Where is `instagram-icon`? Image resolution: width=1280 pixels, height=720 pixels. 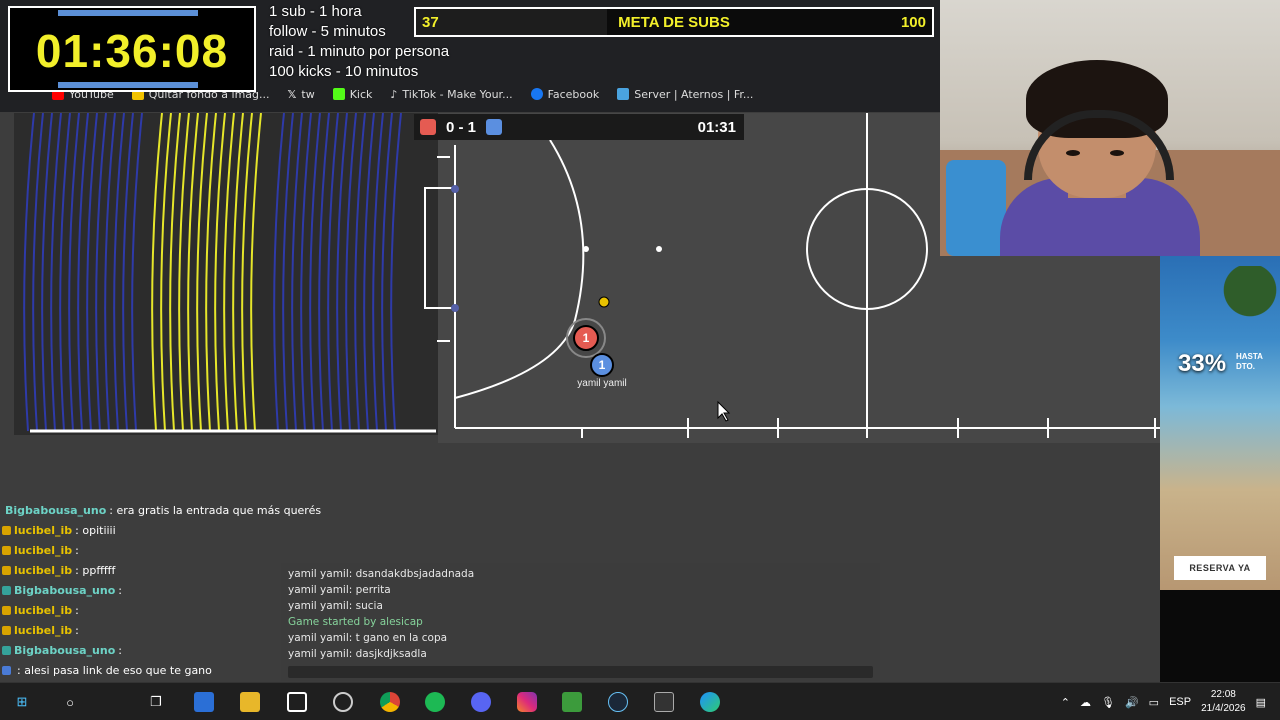 instagram-icon is located at coordinates (527, 702).